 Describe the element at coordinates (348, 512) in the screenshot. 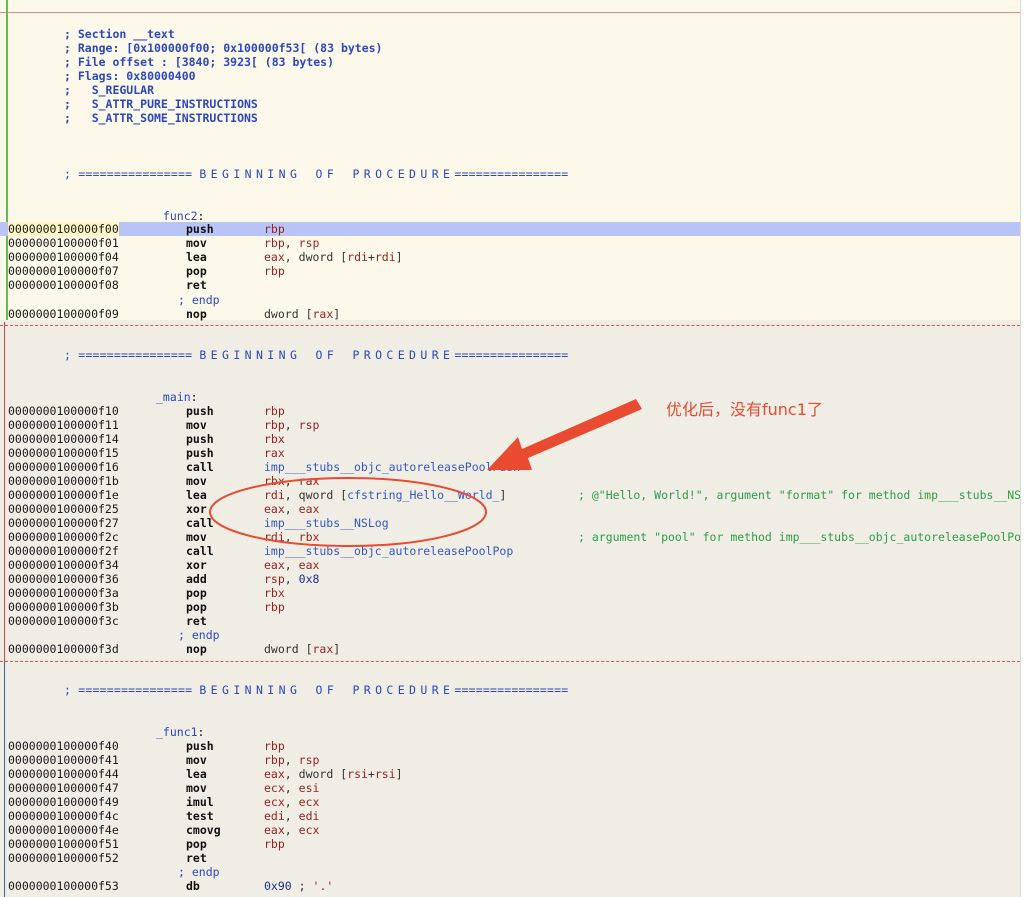

I see `annotation-circle` at that location.